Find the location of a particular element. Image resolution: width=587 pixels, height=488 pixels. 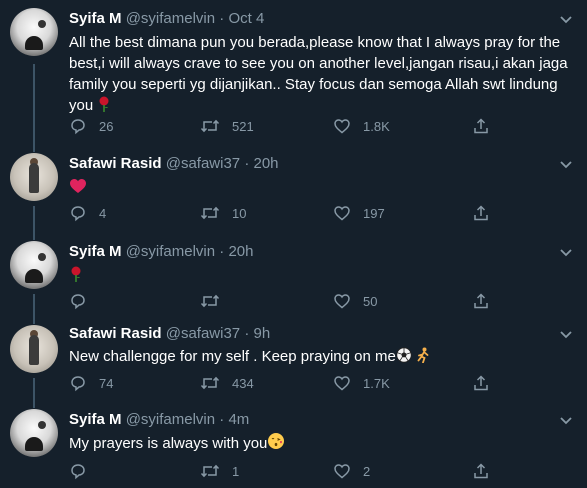

retweet-button: 1 is located at coordinates (219, 471).